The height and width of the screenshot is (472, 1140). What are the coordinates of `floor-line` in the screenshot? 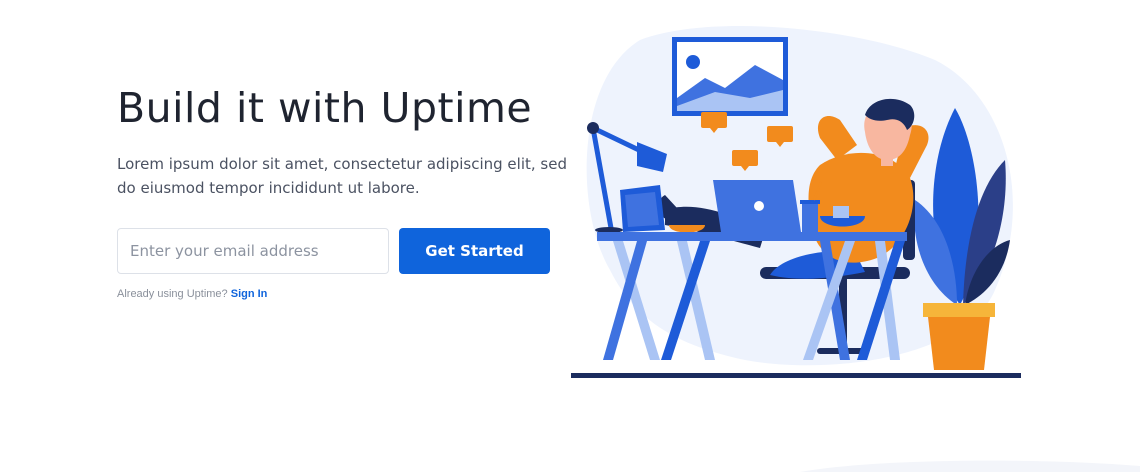 It's located at (796, 375).